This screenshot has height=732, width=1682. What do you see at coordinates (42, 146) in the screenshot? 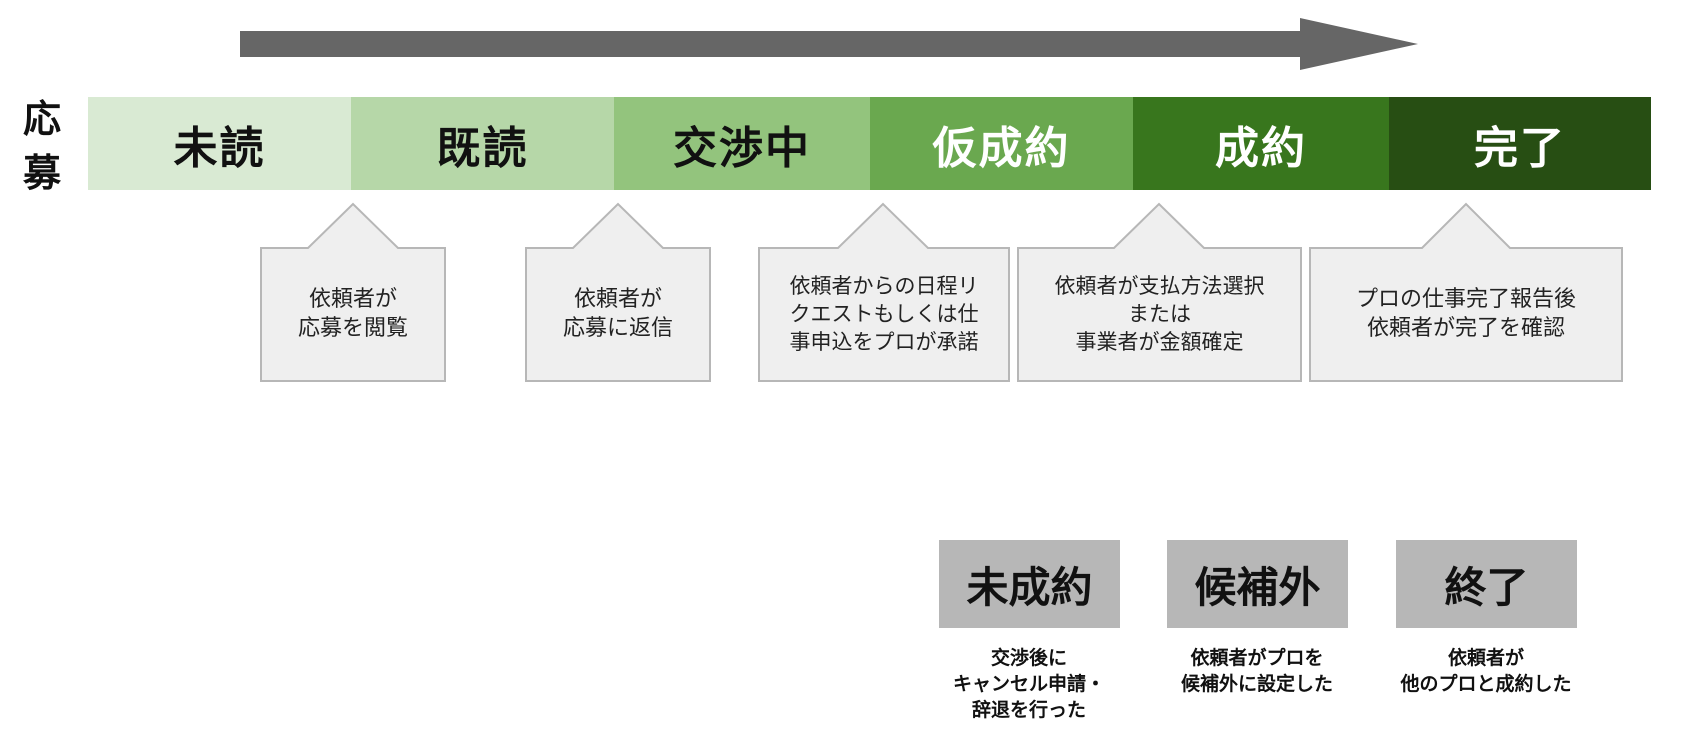
I see `side-label-application: 応 募` at bounding box center [42, 146].